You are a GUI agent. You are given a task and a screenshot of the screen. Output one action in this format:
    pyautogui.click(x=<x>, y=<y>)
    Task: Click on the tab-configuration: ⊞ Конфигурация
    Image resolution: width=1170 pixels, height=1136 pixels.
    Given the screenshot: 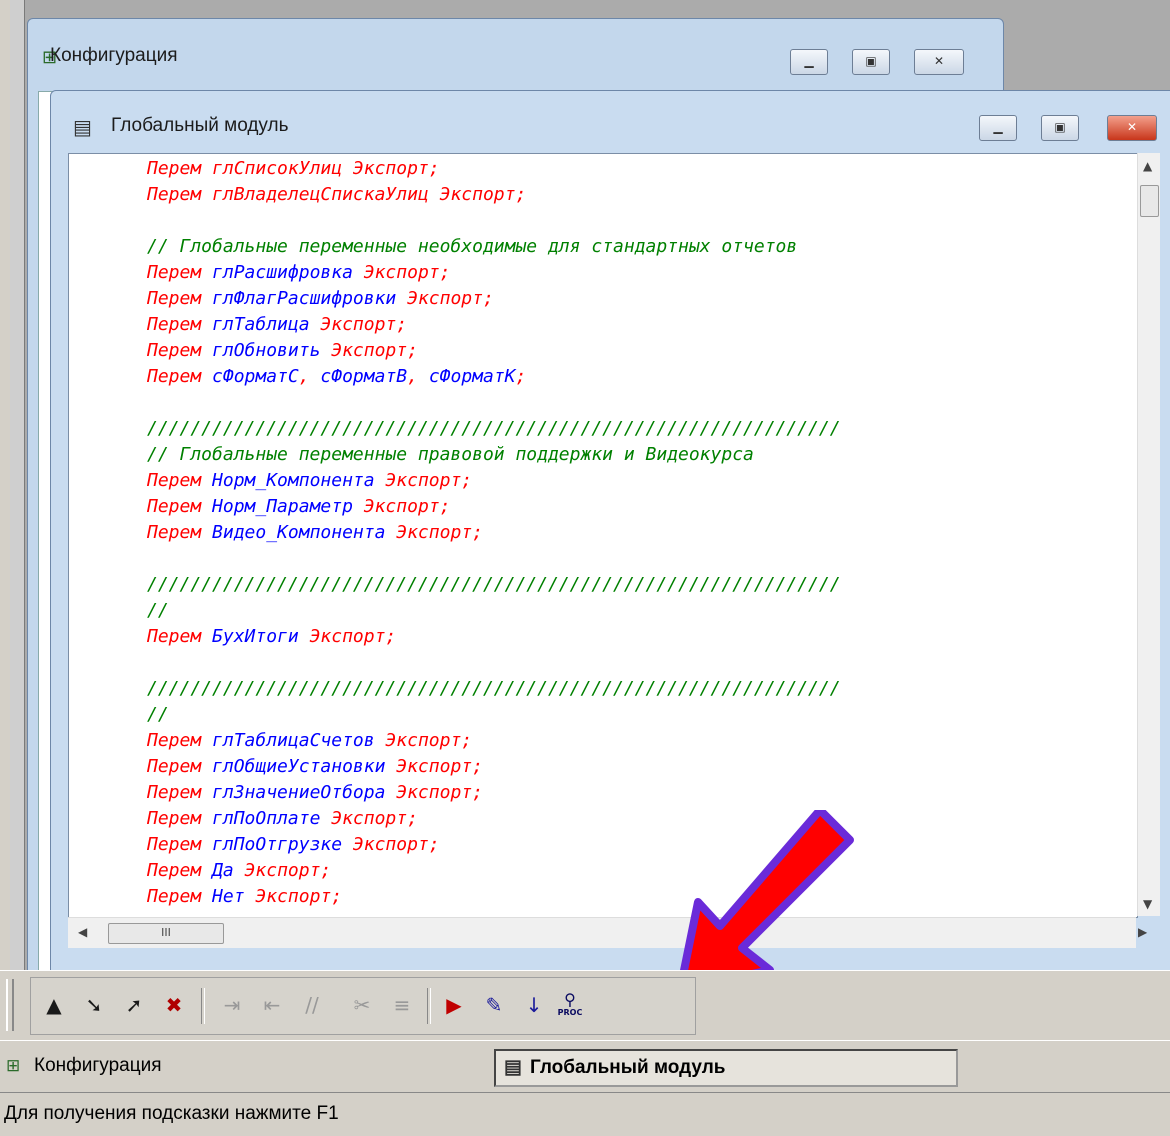 What is the action you would take?
    pyautogui.click(x=259, y=1066)
    